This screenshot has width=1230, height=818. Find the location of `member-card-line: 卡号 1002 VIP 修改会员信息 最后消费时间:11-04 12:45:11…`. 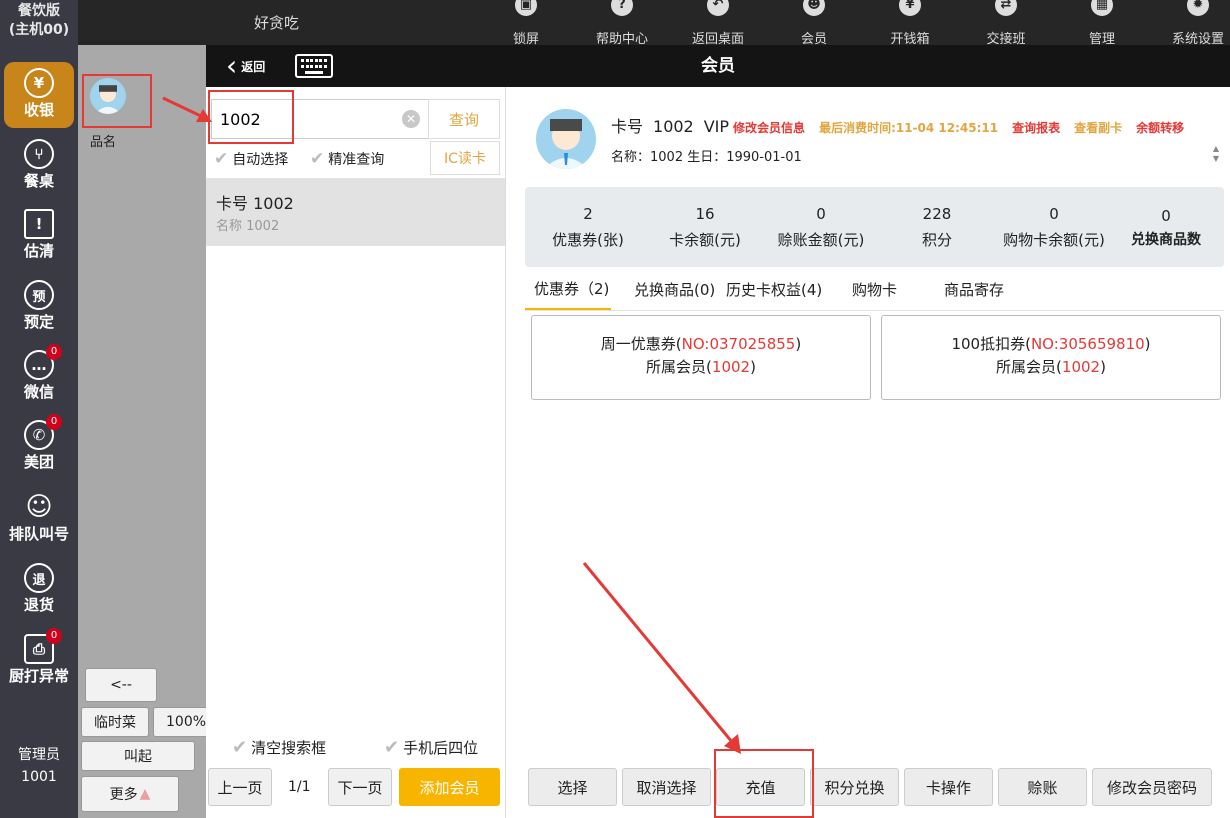

member-card-line: 卡号 1002 VIP 修改会员信息 最后消费时间:11-04 12:45:11… is located at coordinates (898, 126).